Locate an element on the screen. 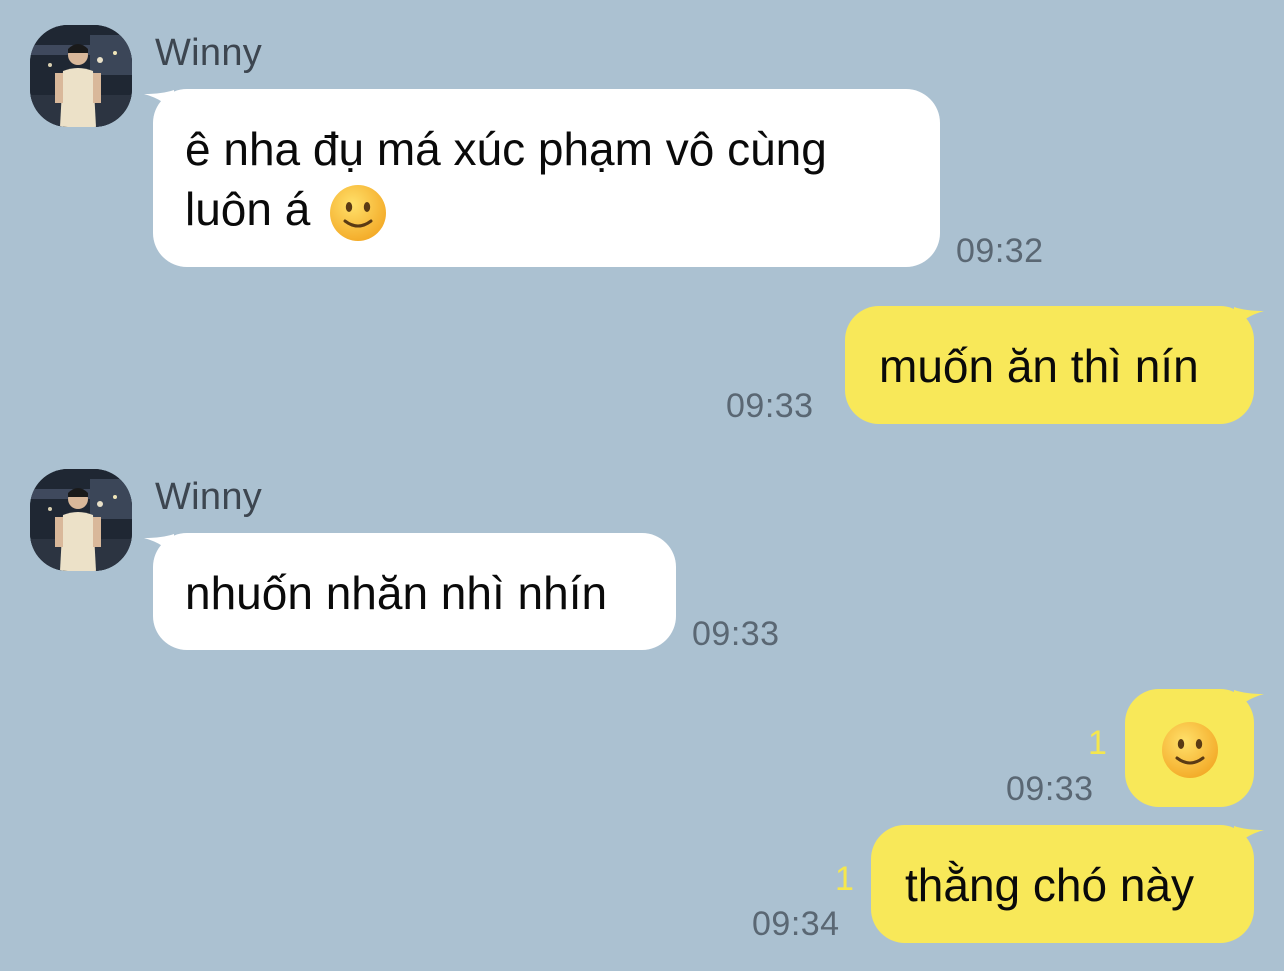 Image resolution: width=1284 pixels, height=971 pixels. message-text: muốn ăn thì nín is located at coordinates (1039, 366).